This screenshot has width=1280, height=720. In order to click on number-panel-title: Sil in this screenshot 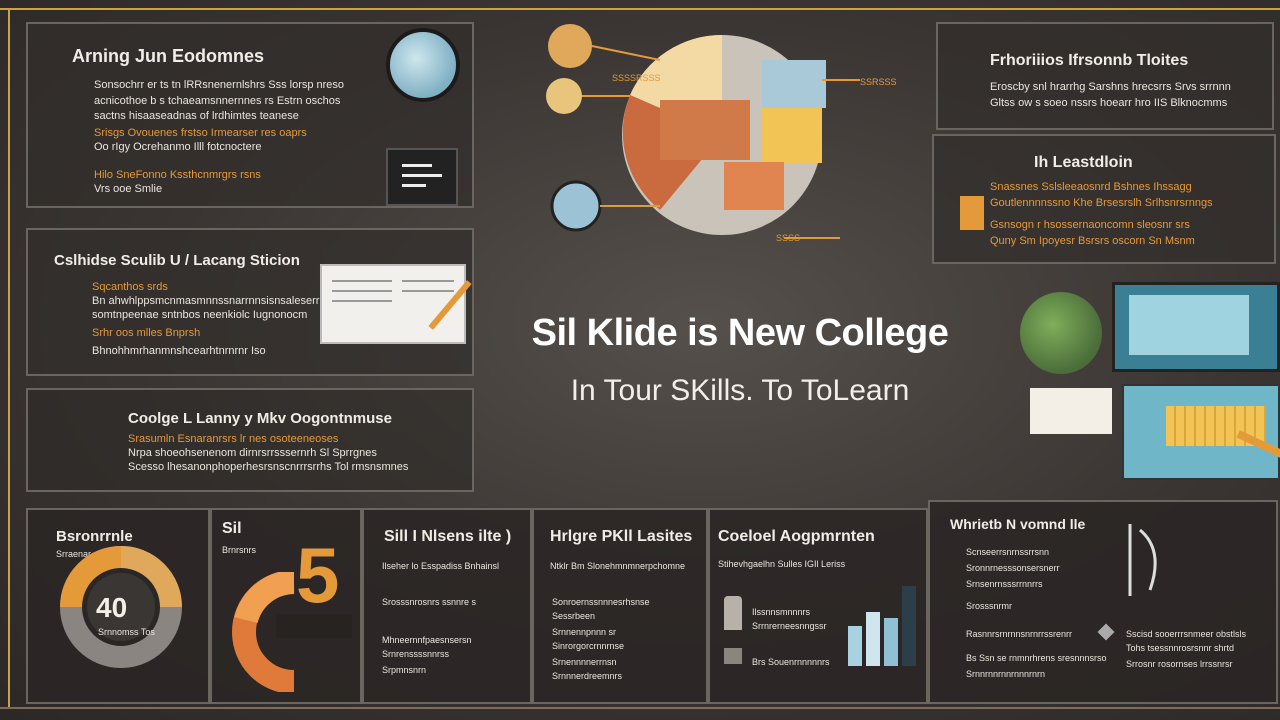, I will do `click(232, 528)`.